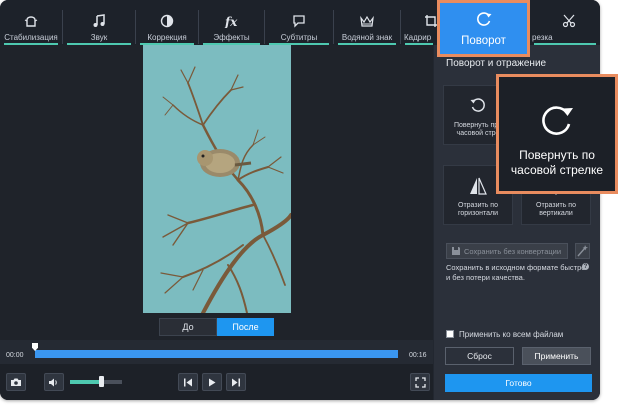 Image resolution: width=636 pixels, height=411 pixels. I want to click on play-icon, so click(212, 382).